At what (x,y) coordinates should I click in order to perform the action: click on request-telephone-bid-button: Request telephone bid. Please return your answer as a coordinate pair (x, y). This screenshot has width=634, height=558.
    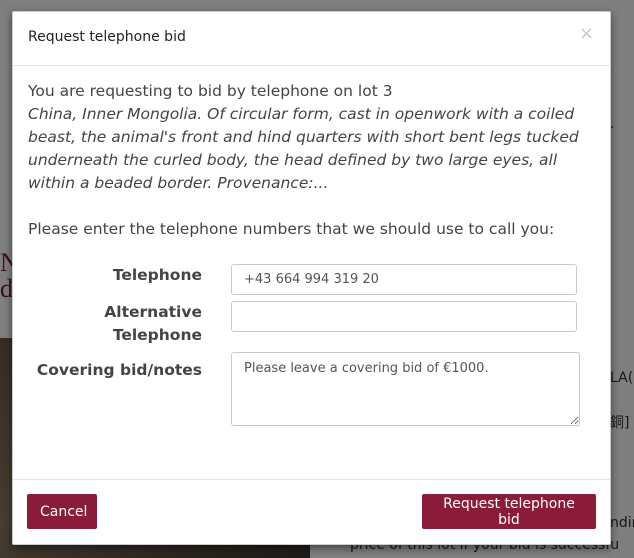
    Looking at the image, I should click on (509, 511).